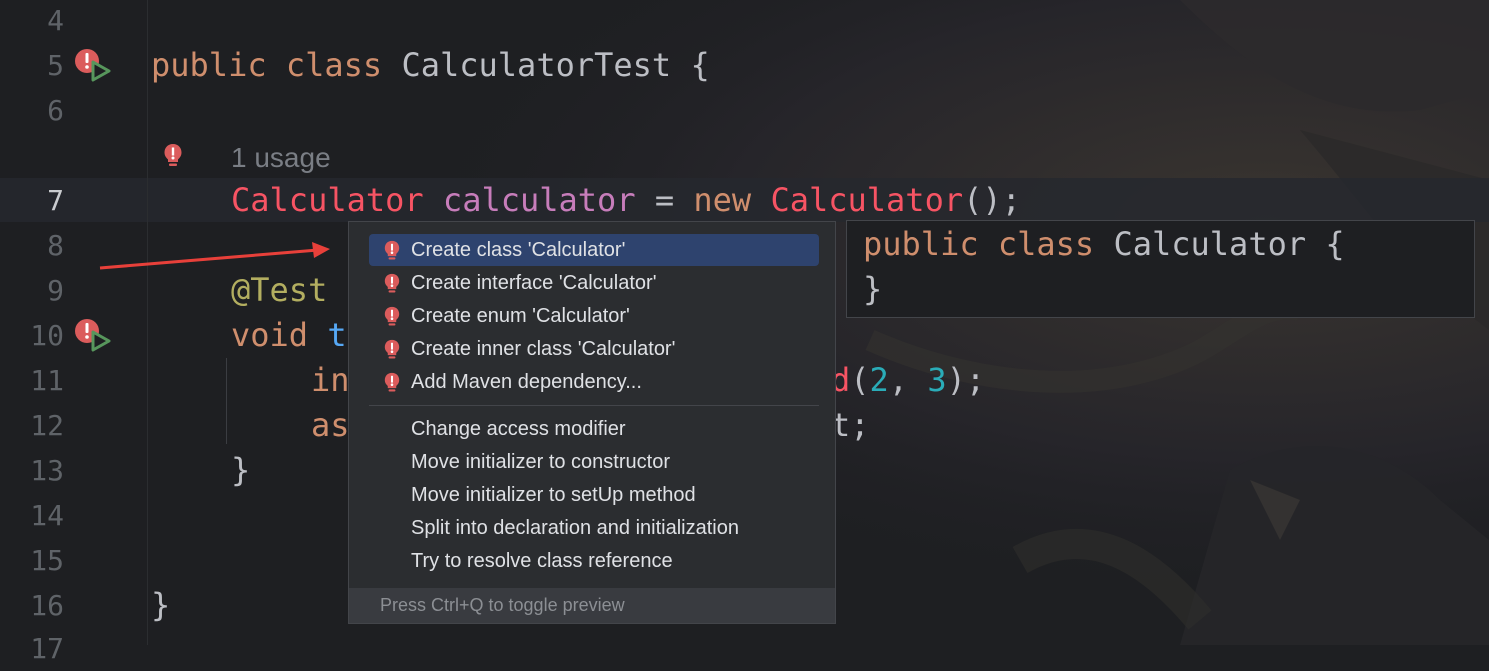  I want to click on field-name: calculator, so click(539, 200).